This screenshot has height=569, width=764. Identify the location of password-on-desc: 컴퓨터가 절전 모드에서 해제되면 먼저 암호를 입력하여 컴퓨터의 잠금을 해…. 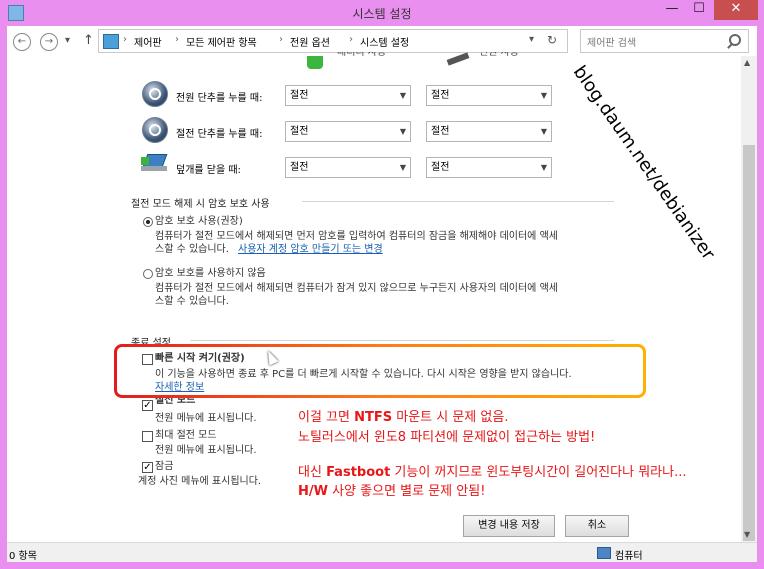
(356, 236).